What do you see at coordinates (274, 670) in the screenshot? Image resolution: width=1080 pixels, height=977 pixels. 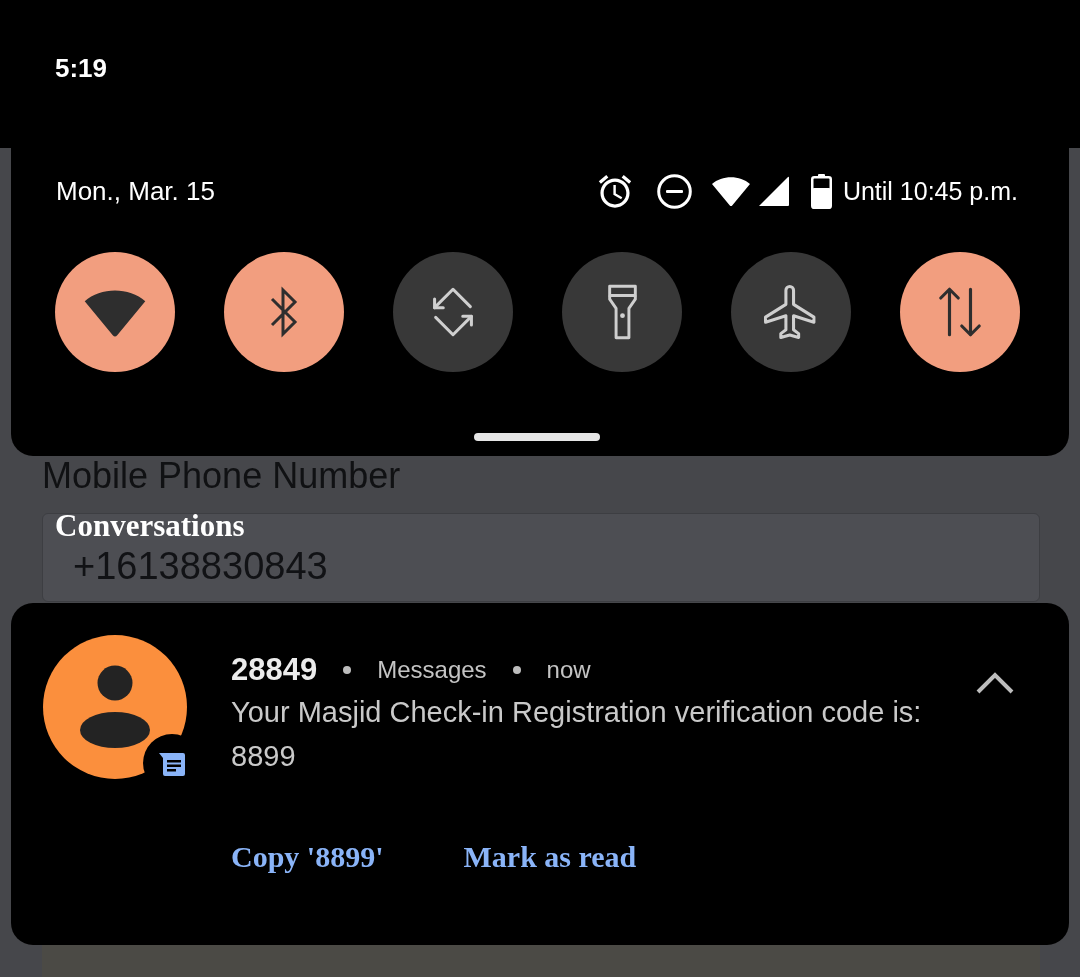 I see `sender-name: 28849` at bounding box center [274, 670].